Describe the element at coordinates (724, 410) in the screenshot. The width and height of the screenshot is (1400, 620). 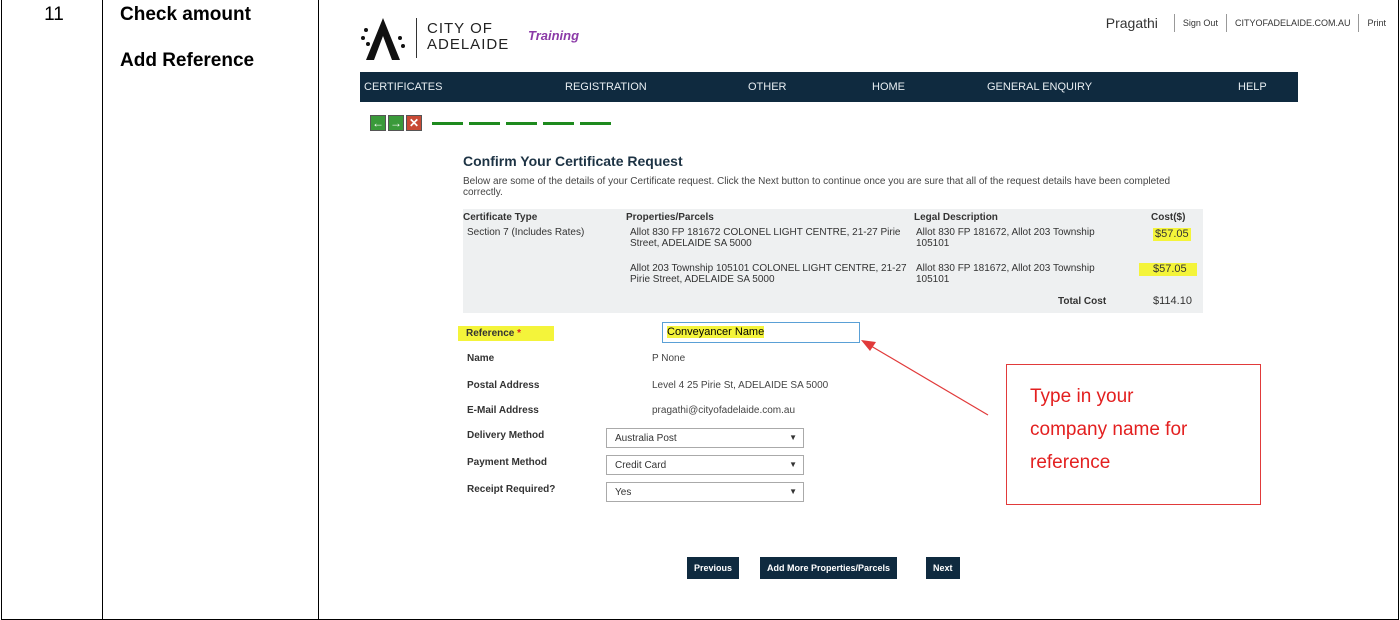
I see `email-value: pragathi@cityofadelaide.com.au` at that location.